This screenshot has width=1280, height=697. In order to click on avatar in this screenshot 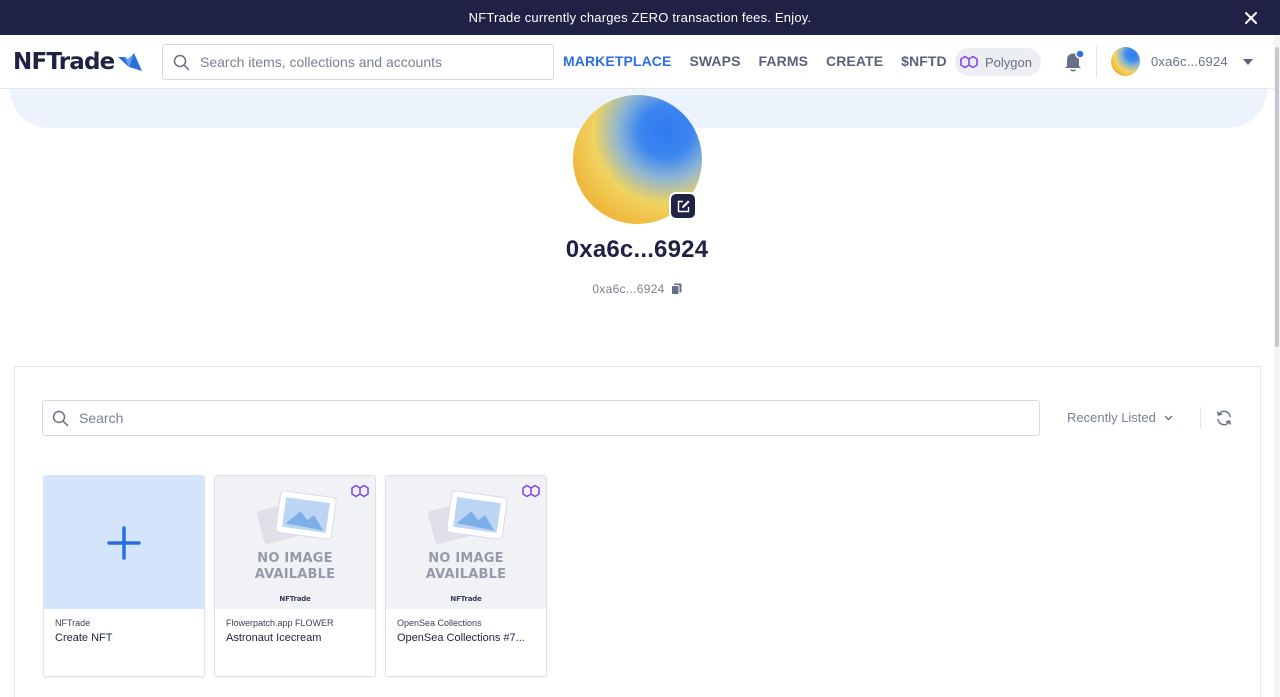, I will do `click(1125, 61)`.